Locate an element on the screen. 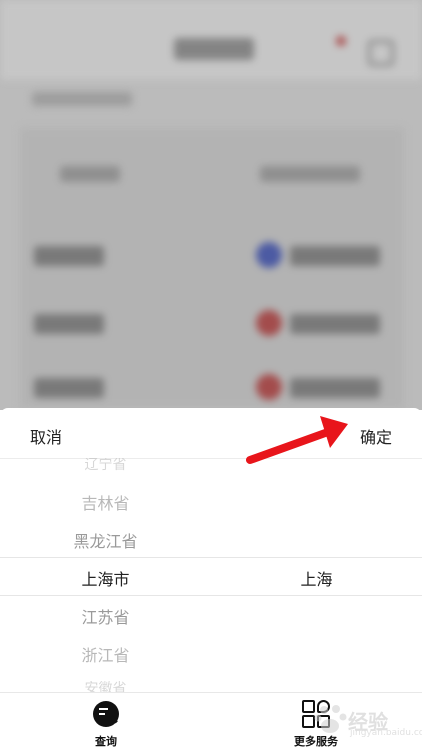 The height and width of the screenshot is (750, 422). province-option: 黑龙江省 is located at coordinates (105, 540).